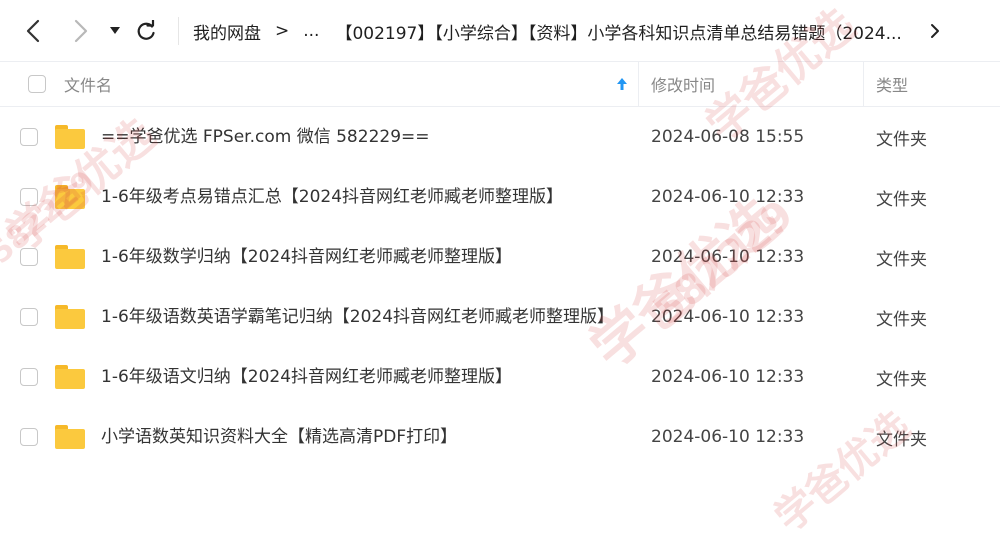 The image size is (1000, 543). I want to click on refresh-button, so click(146, 31).